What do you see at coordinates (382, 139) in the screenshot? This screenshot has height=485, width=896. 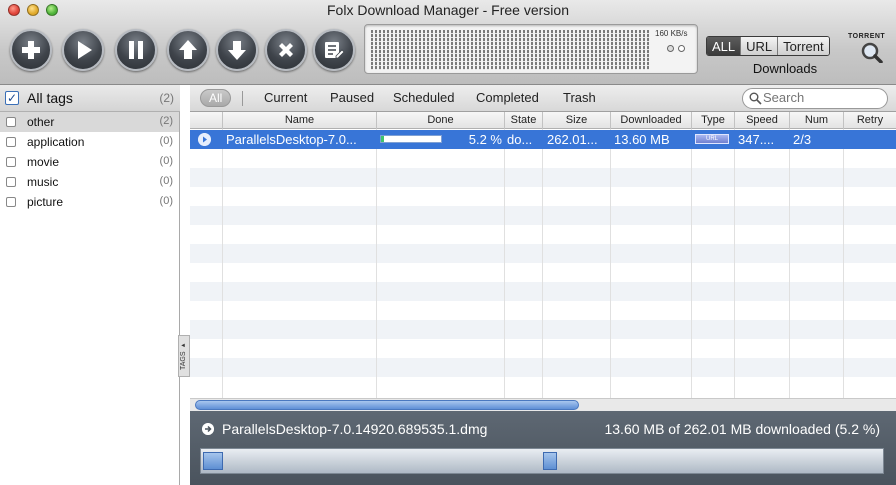 I see `row-progress-fill` at bounding box center [382, 139].